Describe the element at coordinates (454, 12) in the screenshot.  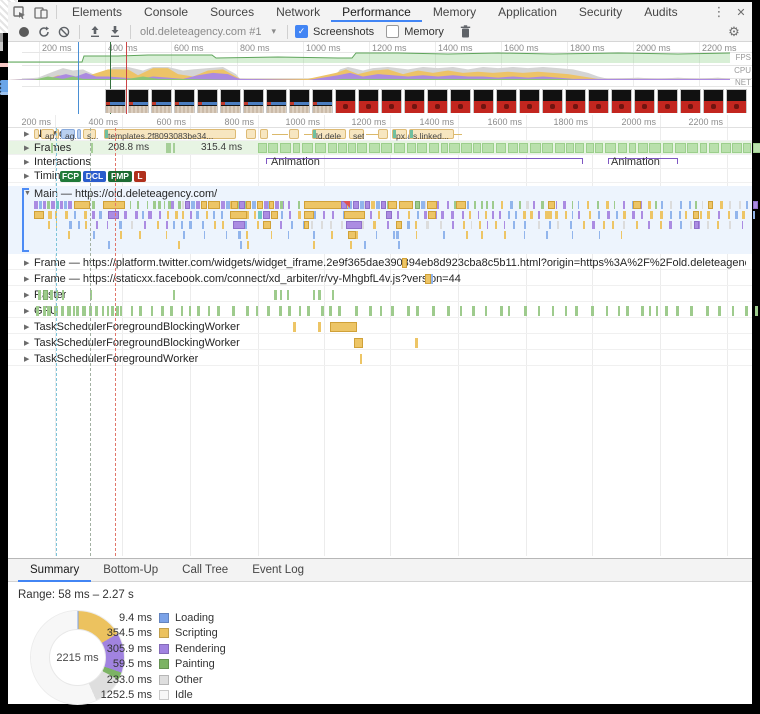
I see `tab-memory: Memory` at that location.